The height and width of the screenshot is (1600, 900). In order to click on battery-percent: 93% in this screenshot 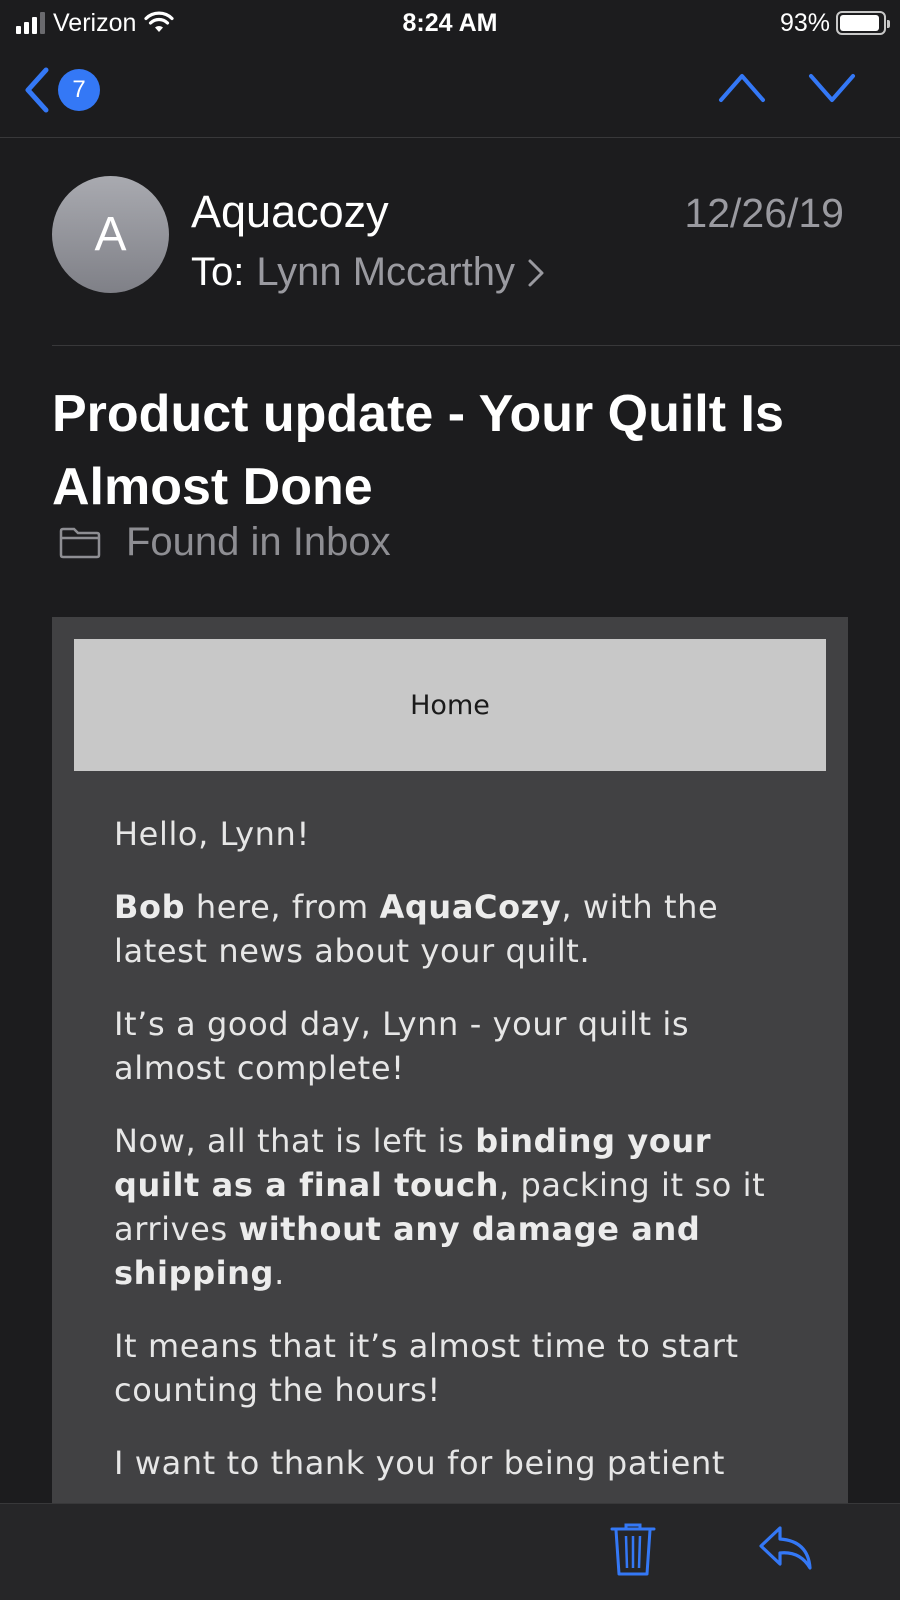, I will do `click(804, 22)`.